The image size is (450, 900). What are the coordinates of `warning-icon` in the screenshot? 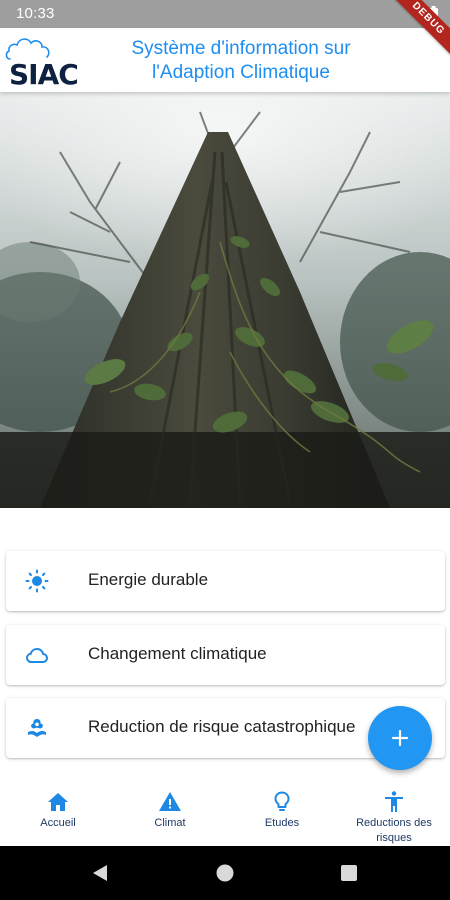 It's located at (170, 801).